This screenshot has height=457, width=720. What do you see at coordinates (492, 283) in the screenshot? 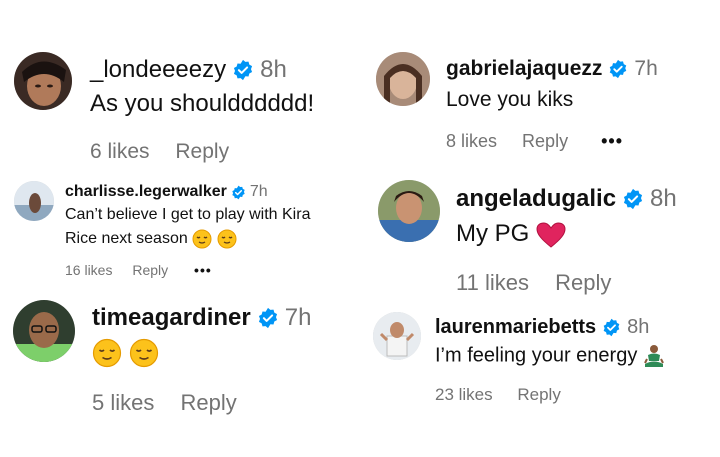
I see `likes-count: 11 likes` at bounding box center [492, 283].